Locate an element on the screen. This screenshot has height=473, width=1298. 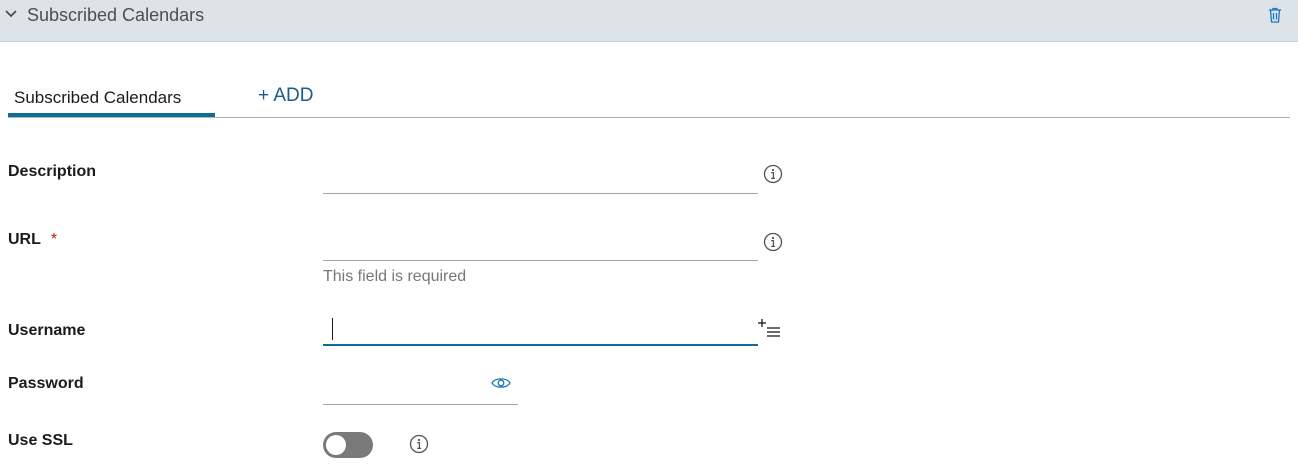
eye-icon is located at coordinates (501, 383).